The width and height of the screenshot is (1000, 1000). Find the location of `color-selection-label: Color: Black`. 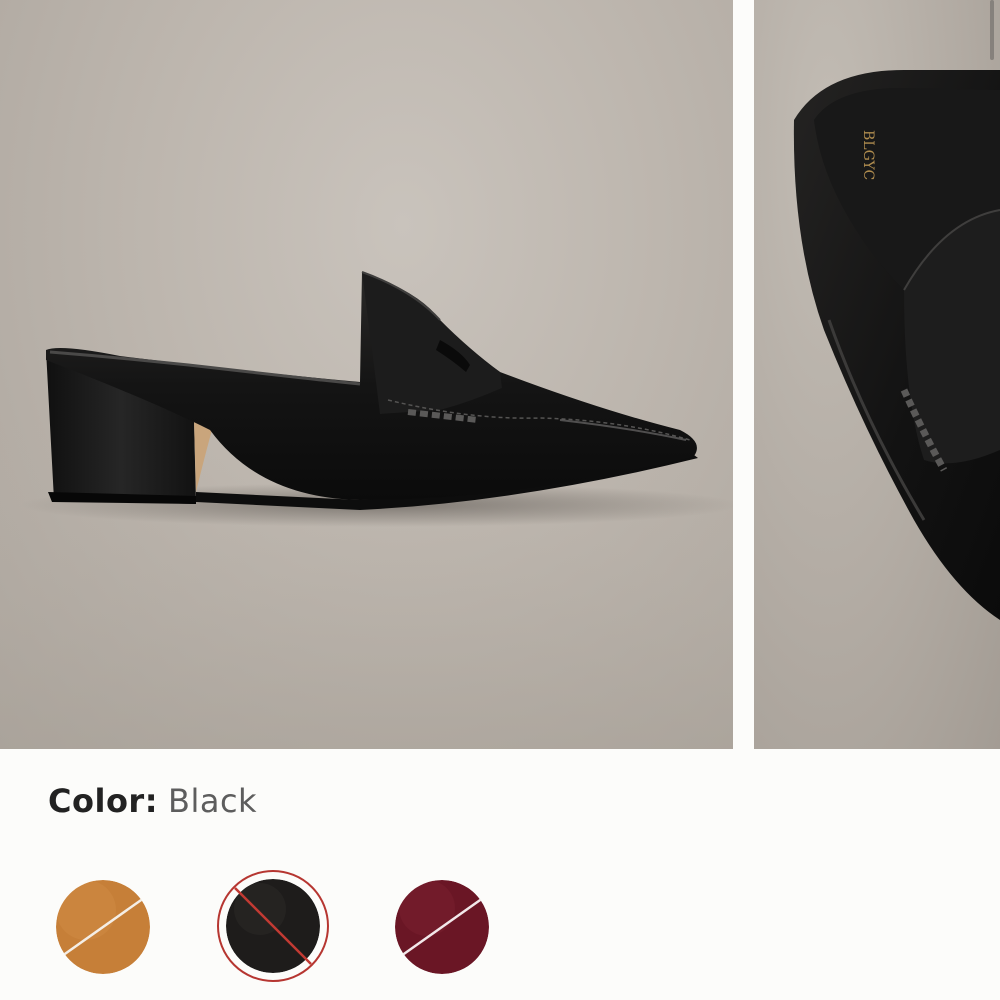

color-selection-label: Color: Black is located at coordinates (152, 801).